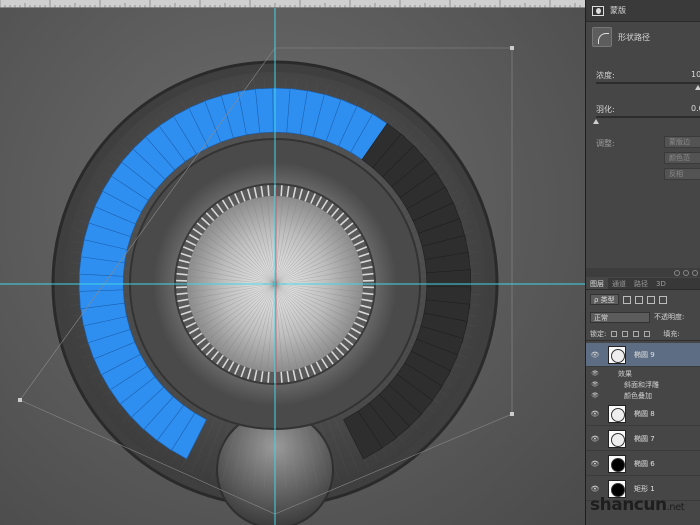 The height and width of the screenshot is (525, 700). I want to click on visibility-icon, so click(695, 272).